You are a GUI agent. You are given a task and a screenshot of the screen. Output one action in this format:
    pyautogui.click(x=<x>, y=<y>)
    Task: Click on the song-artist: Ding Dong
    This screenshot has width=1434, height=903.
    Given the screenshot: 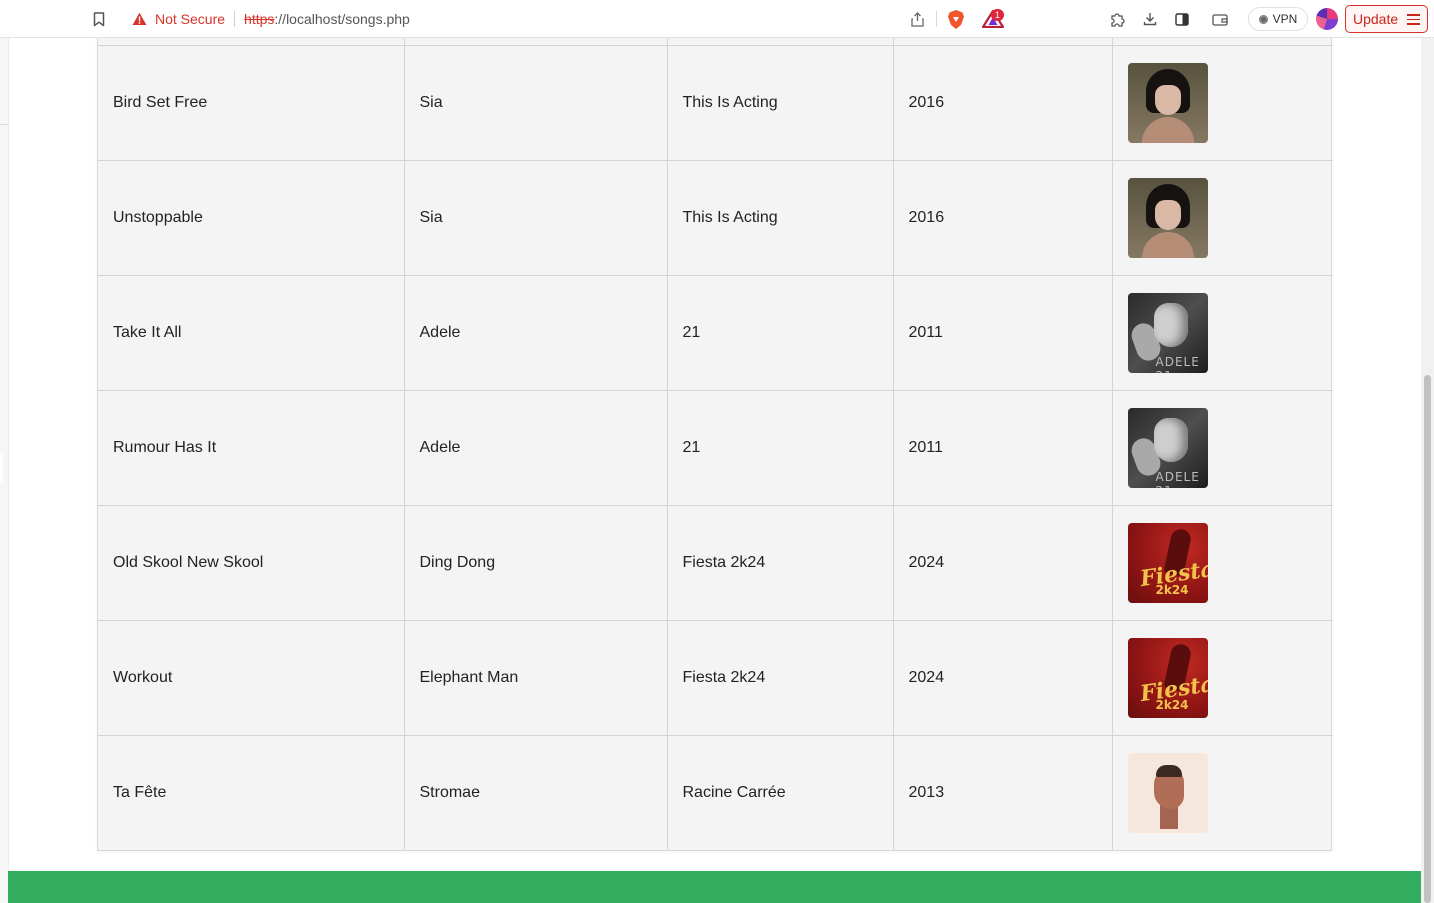 What is the action you would take?
    pyautogui.click(x=535, y=563)
    